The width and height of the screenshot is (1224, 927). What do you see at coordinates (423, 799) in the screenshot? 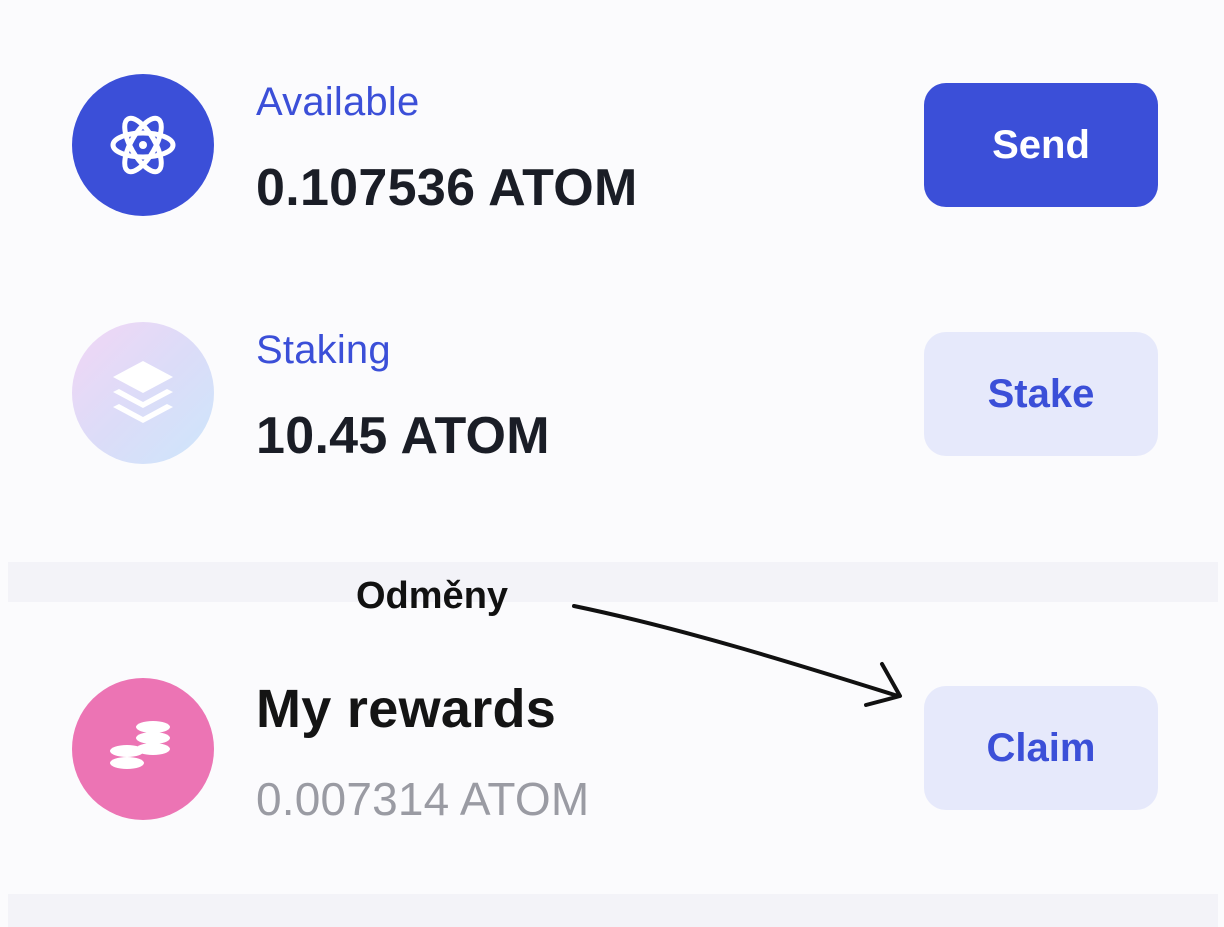
I see `rewards-amount: 0.007314 ATOM` at bounding box center [423, 799].